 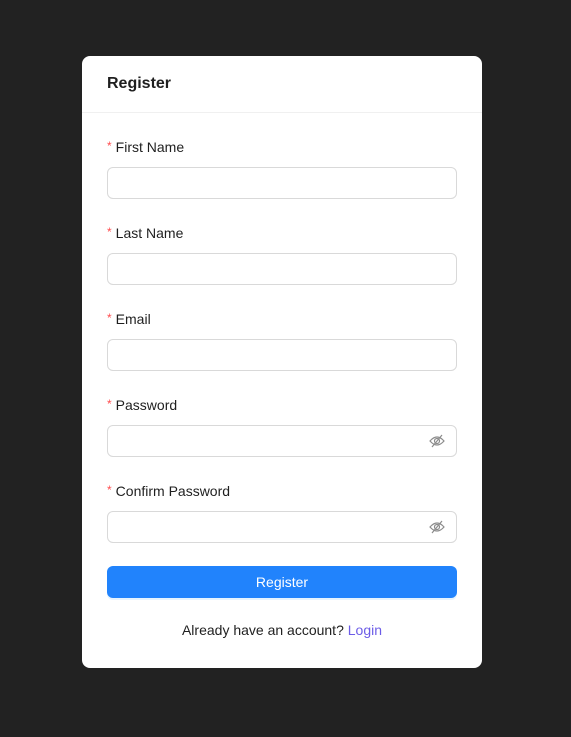 I want to click on password-input-wrapper, so click(x=282, y=441).